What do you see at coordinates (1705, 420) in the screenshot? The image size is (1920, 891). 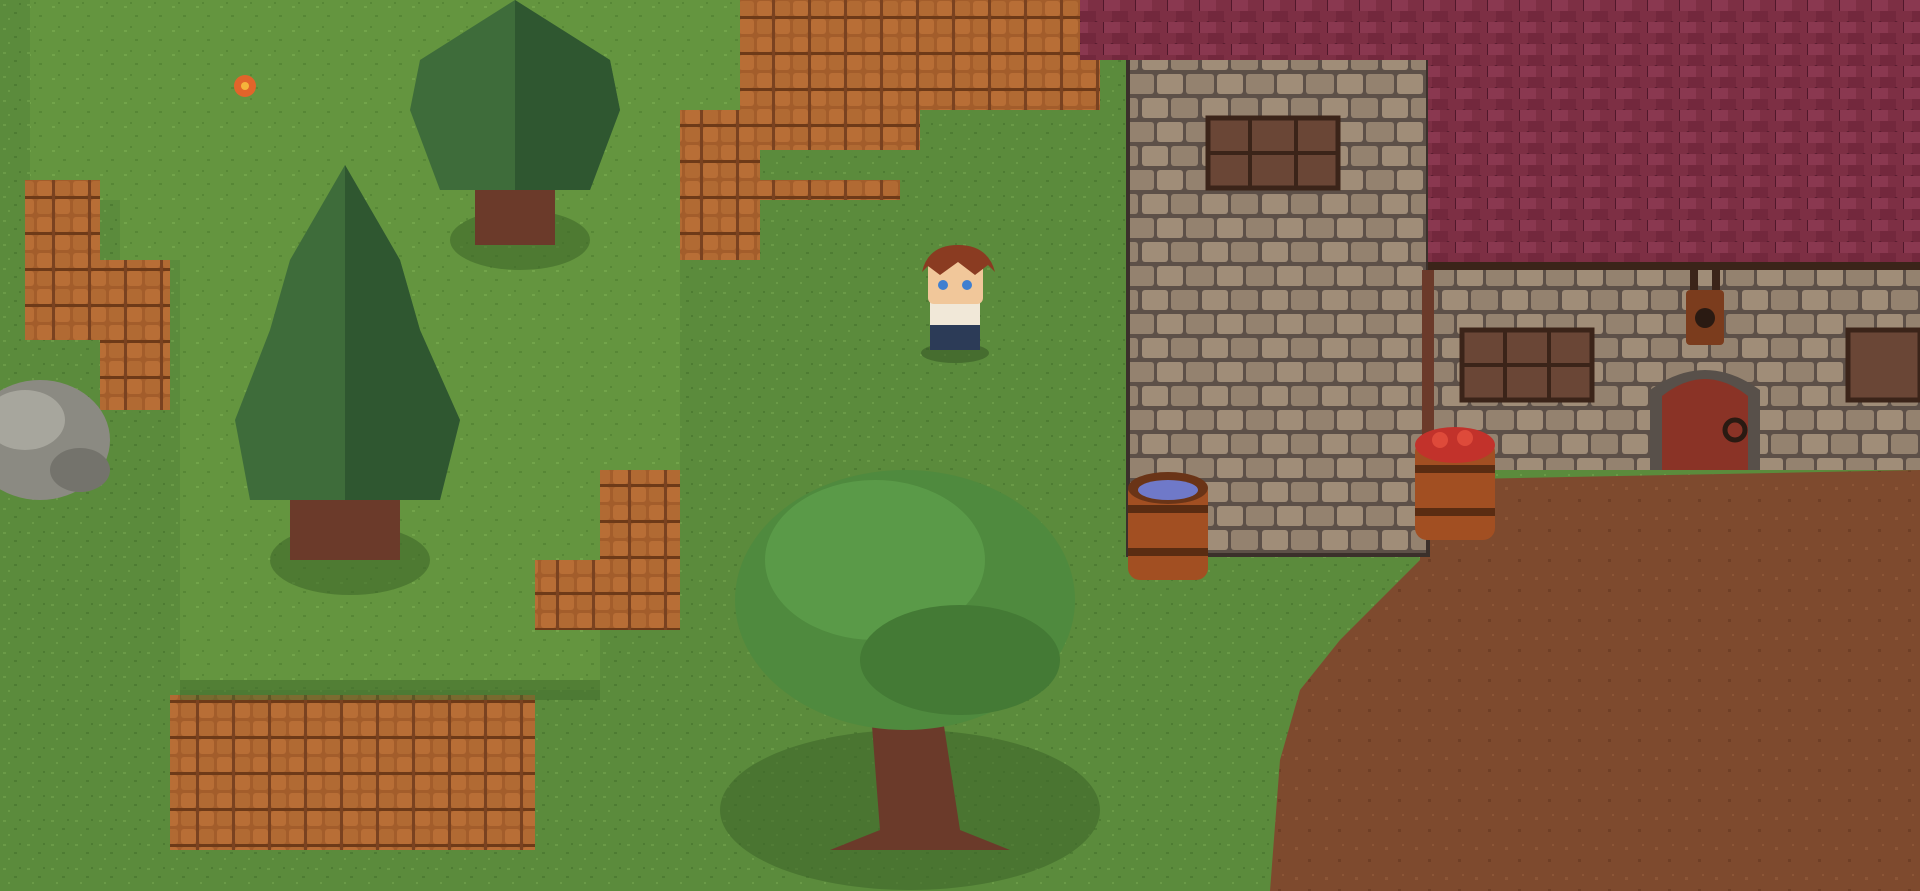 I see `wooden-door` at bounding box center [1705, 420].